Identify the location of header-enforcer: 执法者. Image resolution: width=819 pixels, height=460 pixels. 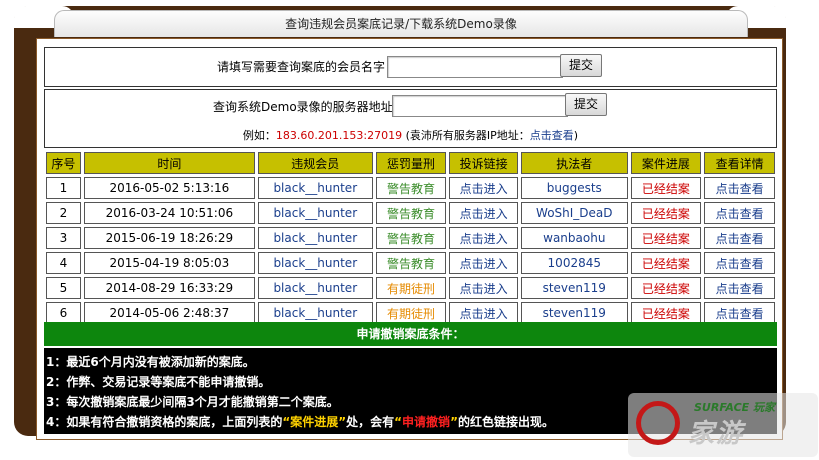
(574, 163).